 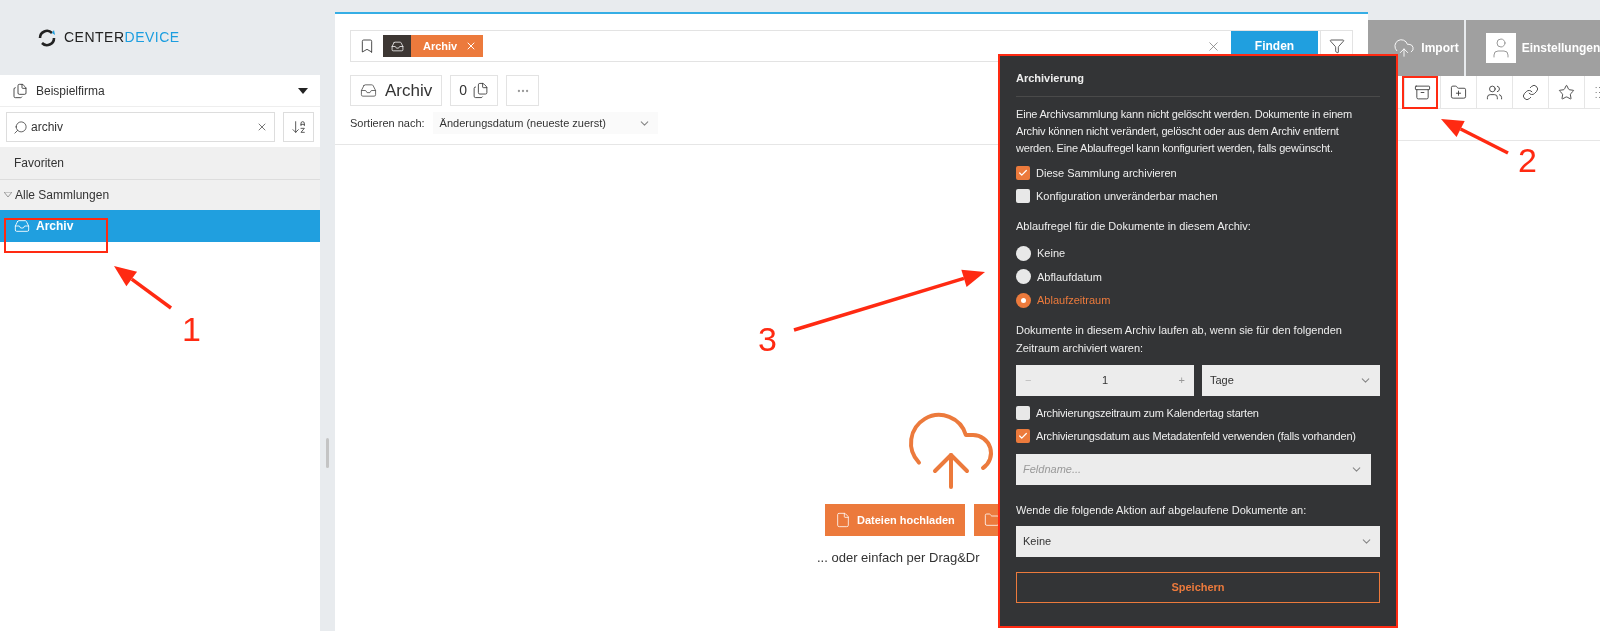 I want to click on sidebar-item: Archiv, so click(x=160, y=226).